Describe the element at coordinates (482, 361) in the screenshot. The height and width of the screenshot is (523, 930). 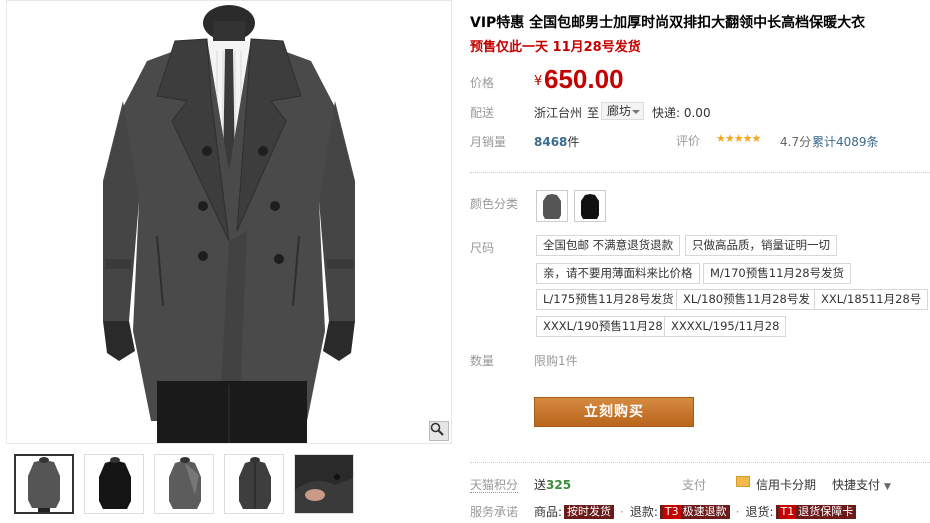
I see `quantity-label: 数量` at that location.